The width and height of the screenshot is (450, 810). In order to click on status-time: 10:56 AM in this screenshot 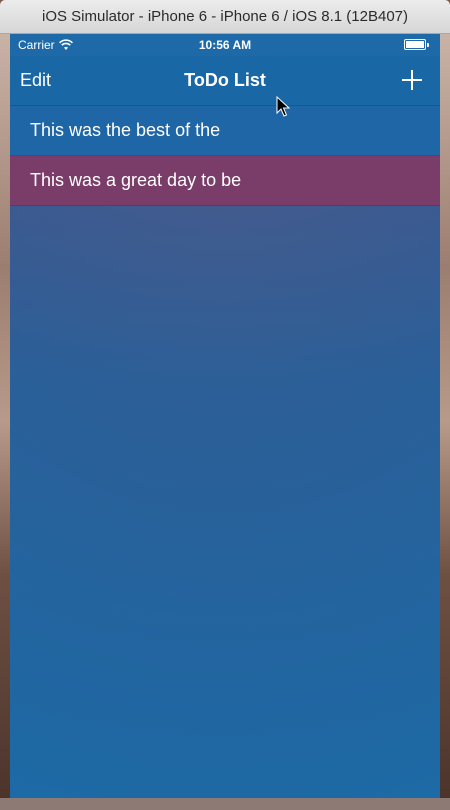, I will do `click(225, 45)`.